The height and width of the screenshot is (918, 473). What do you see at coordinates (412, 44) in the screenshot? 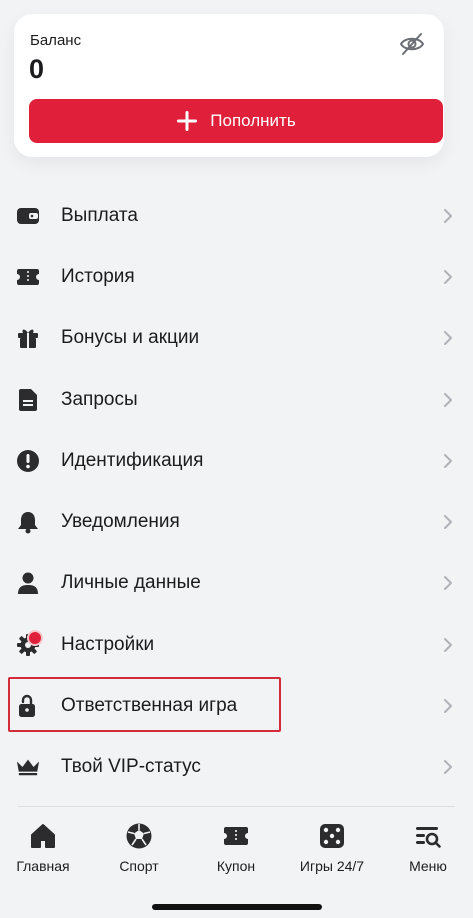
I see `hide-balance-eye-icon` at bounding box center [412, 44].